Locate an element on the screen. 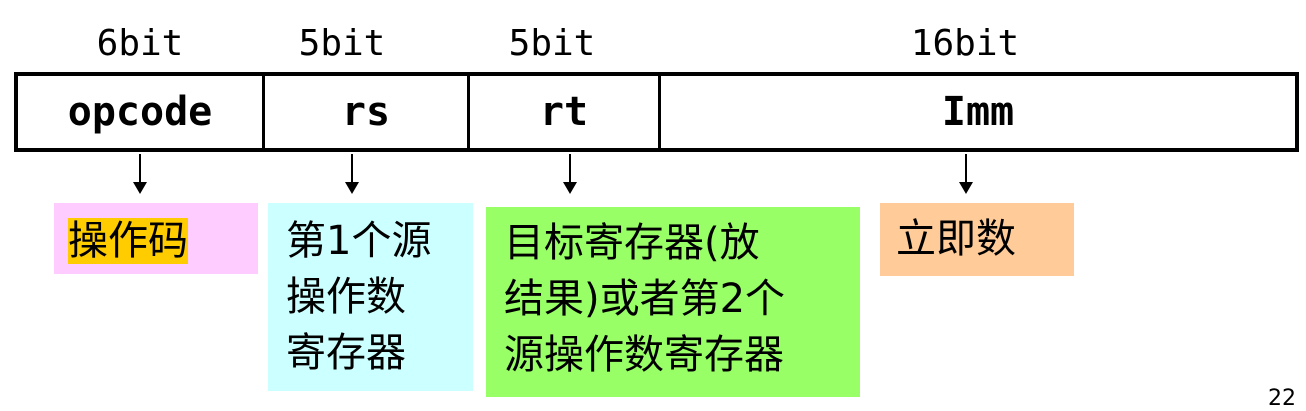 The height and width of the screenshot is (411, 1306). width-label-opcode: 6bit is located at coordinates (140, 43).